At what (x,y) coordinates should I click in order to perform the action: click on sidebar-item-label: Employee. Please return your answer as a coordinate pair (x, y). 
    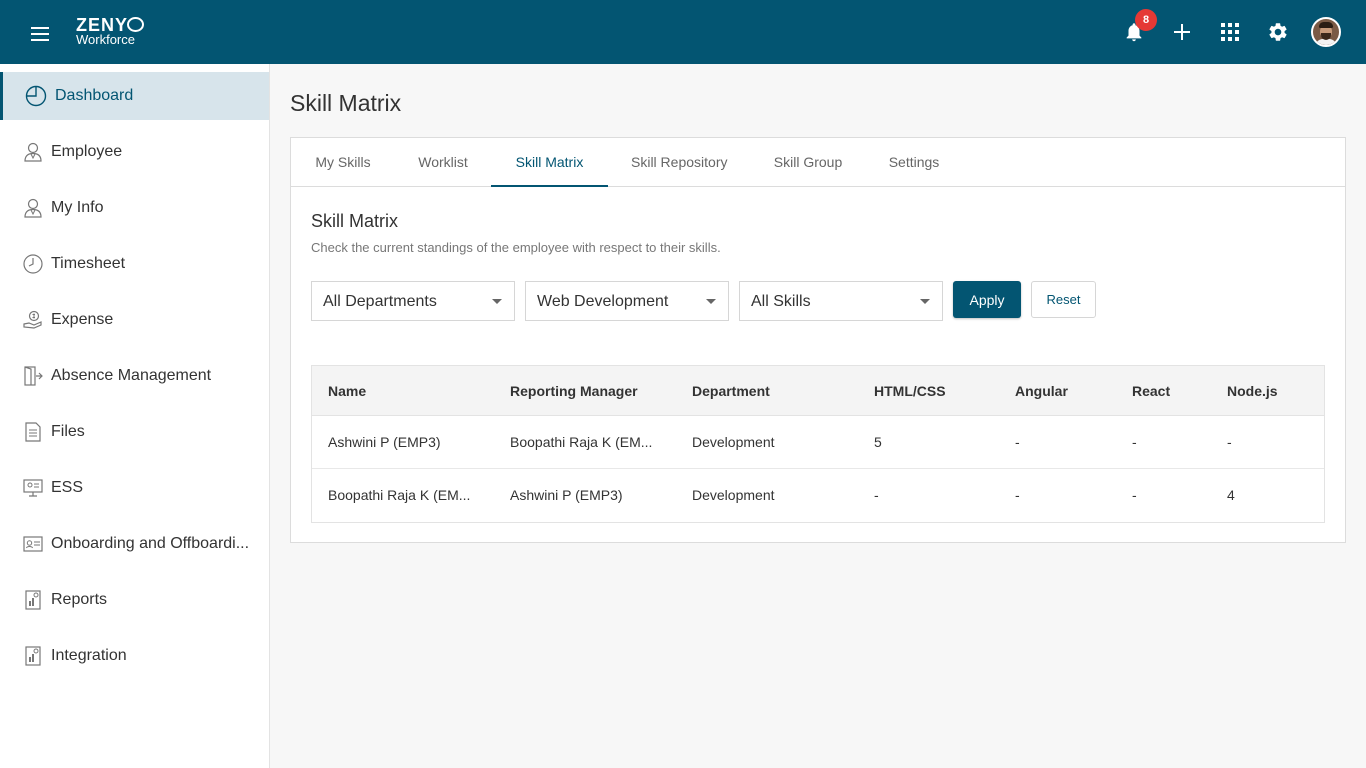
    Looking at the image, I should click on (87, 151).